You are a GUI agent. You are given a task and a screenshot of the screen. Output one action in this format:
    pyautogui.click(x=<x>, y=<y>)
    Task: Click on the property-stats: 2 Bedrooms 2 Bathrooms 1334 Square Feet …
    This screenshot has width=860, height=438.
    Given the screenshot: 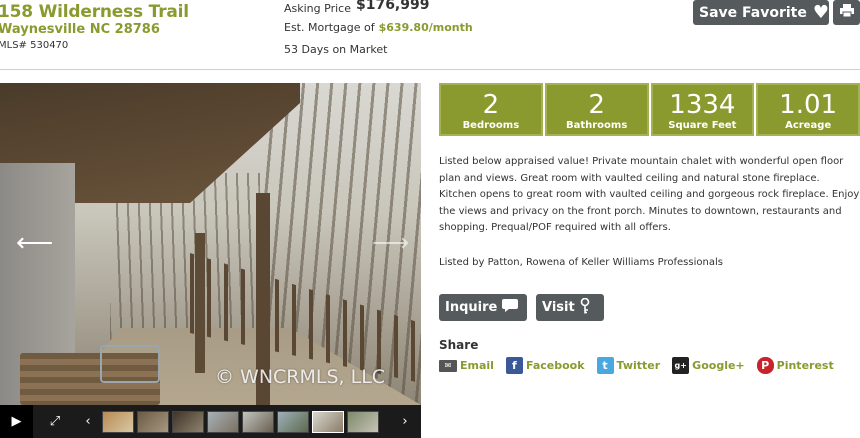 What is the action you would take?
    pyautogui.click(x=649, y=109)
    